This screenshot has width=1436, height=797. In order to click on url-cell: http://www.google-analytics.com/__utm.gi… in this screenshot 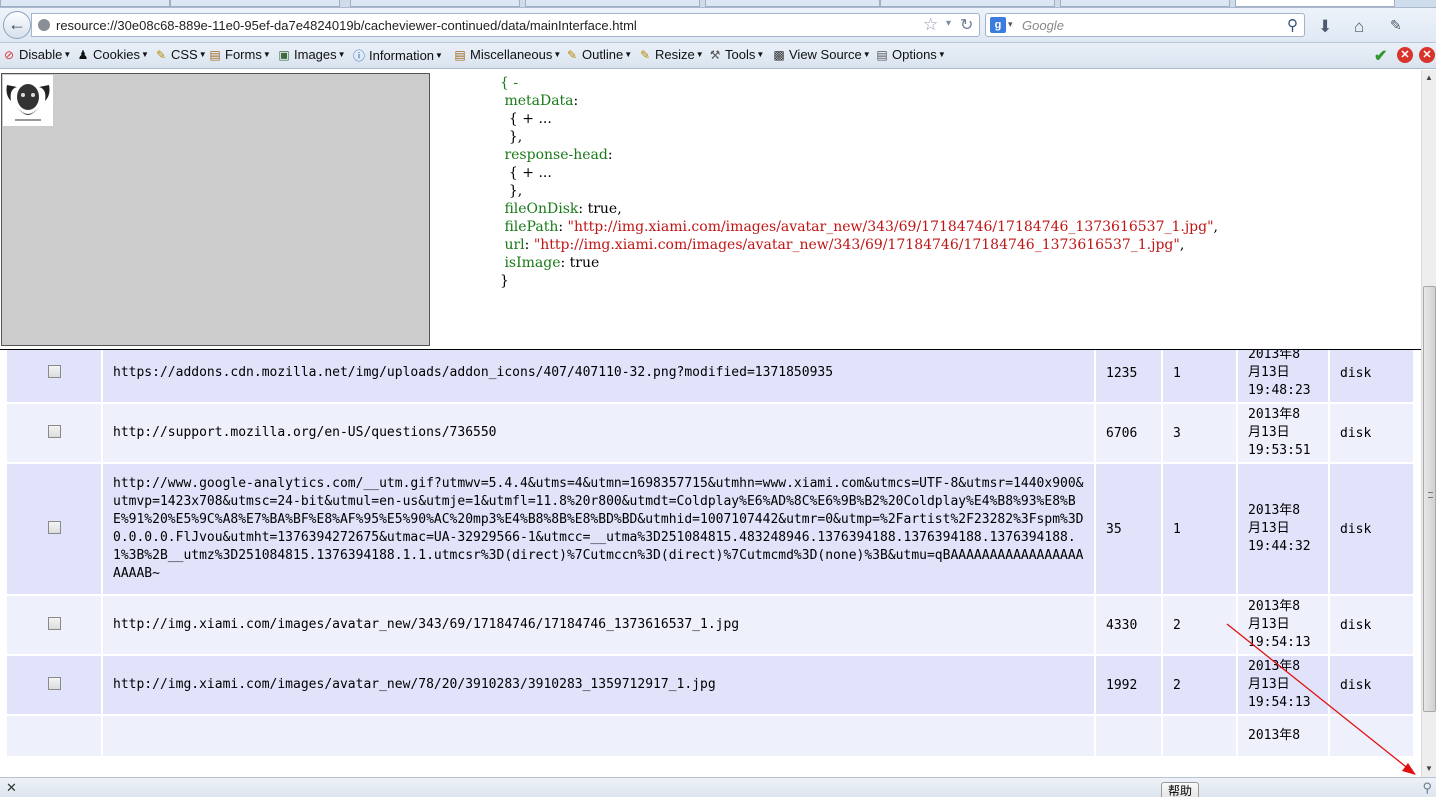, I will do `click(598, 529)`.